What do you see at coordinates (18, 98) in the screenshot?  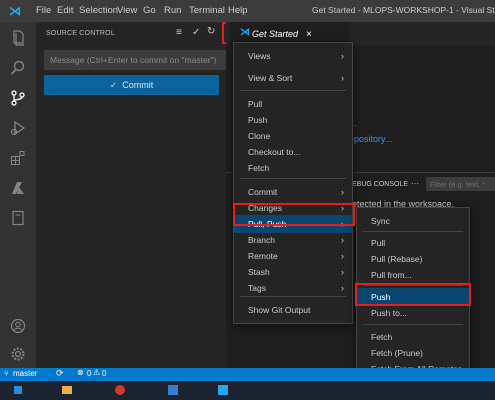 I see `source-control-icon` at bounding box center [18, 98].